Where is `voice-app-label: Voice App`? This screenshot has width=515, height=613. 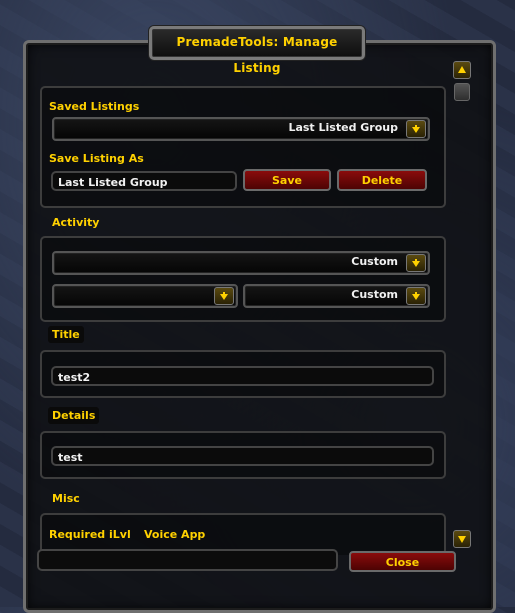 voice-app-label: Voice App is located at coordinates (175, 534).